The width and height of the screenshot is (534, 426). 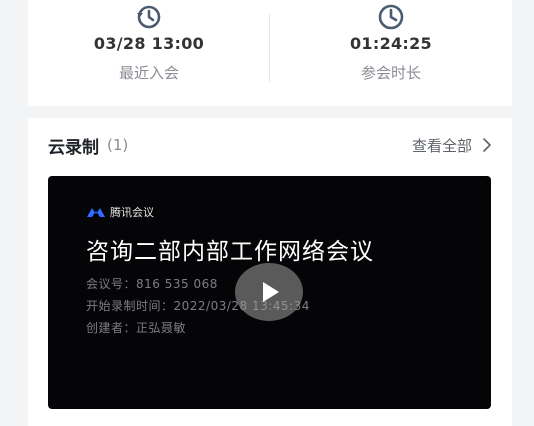 I want to click on tencent-meeting-brand: 腾讯会议, so click(x=120, y=212).